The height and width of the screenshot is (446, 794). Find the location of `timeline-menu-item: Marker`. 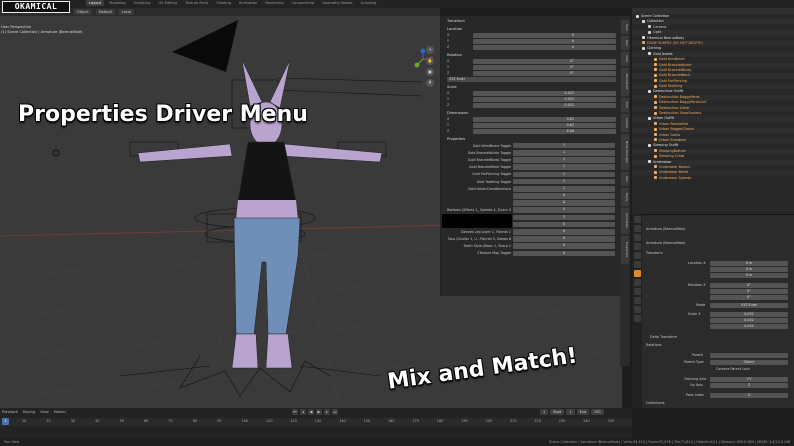

timeline-menu-item: Marker is located at coordinates (60, 412).